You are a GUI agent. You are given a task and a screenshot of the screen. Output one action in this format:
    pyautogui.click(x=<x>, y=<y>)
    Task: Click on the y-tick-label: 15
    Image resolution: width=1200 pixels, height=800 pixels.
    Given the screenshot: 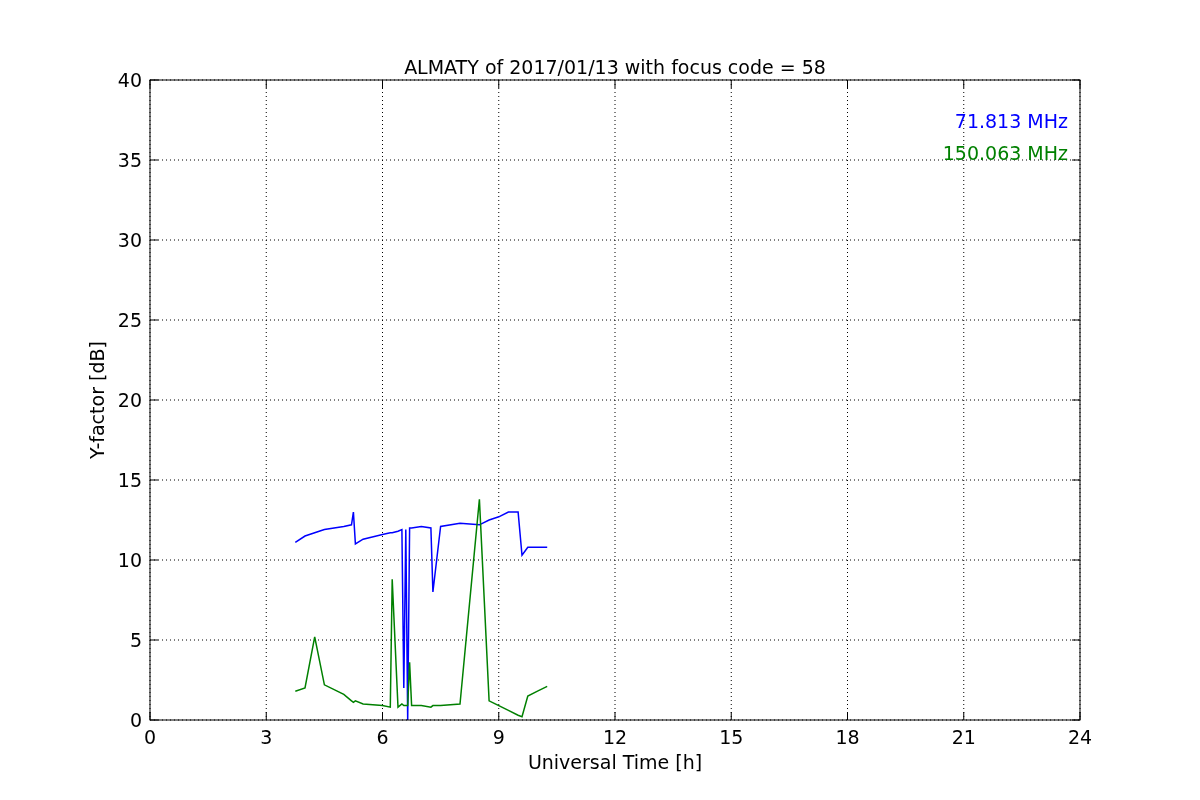 What is the action you would take?
    pyautogui.click(x=129, y=480)
    